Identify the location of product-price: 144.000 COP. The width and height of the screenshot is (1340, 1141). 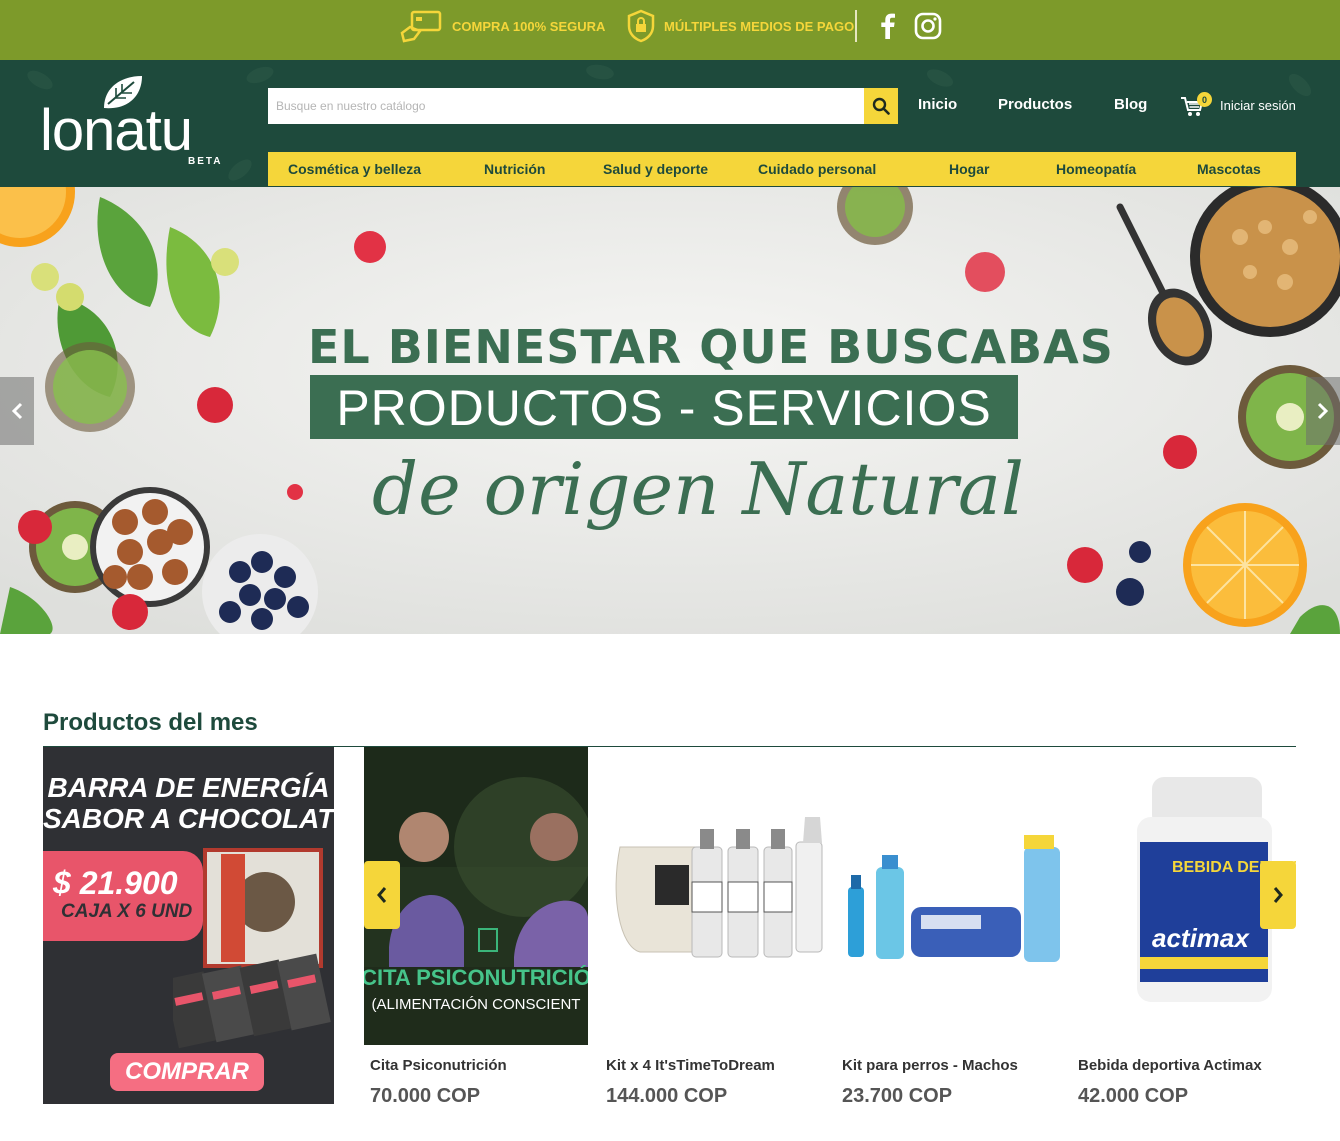
(667, 1096).